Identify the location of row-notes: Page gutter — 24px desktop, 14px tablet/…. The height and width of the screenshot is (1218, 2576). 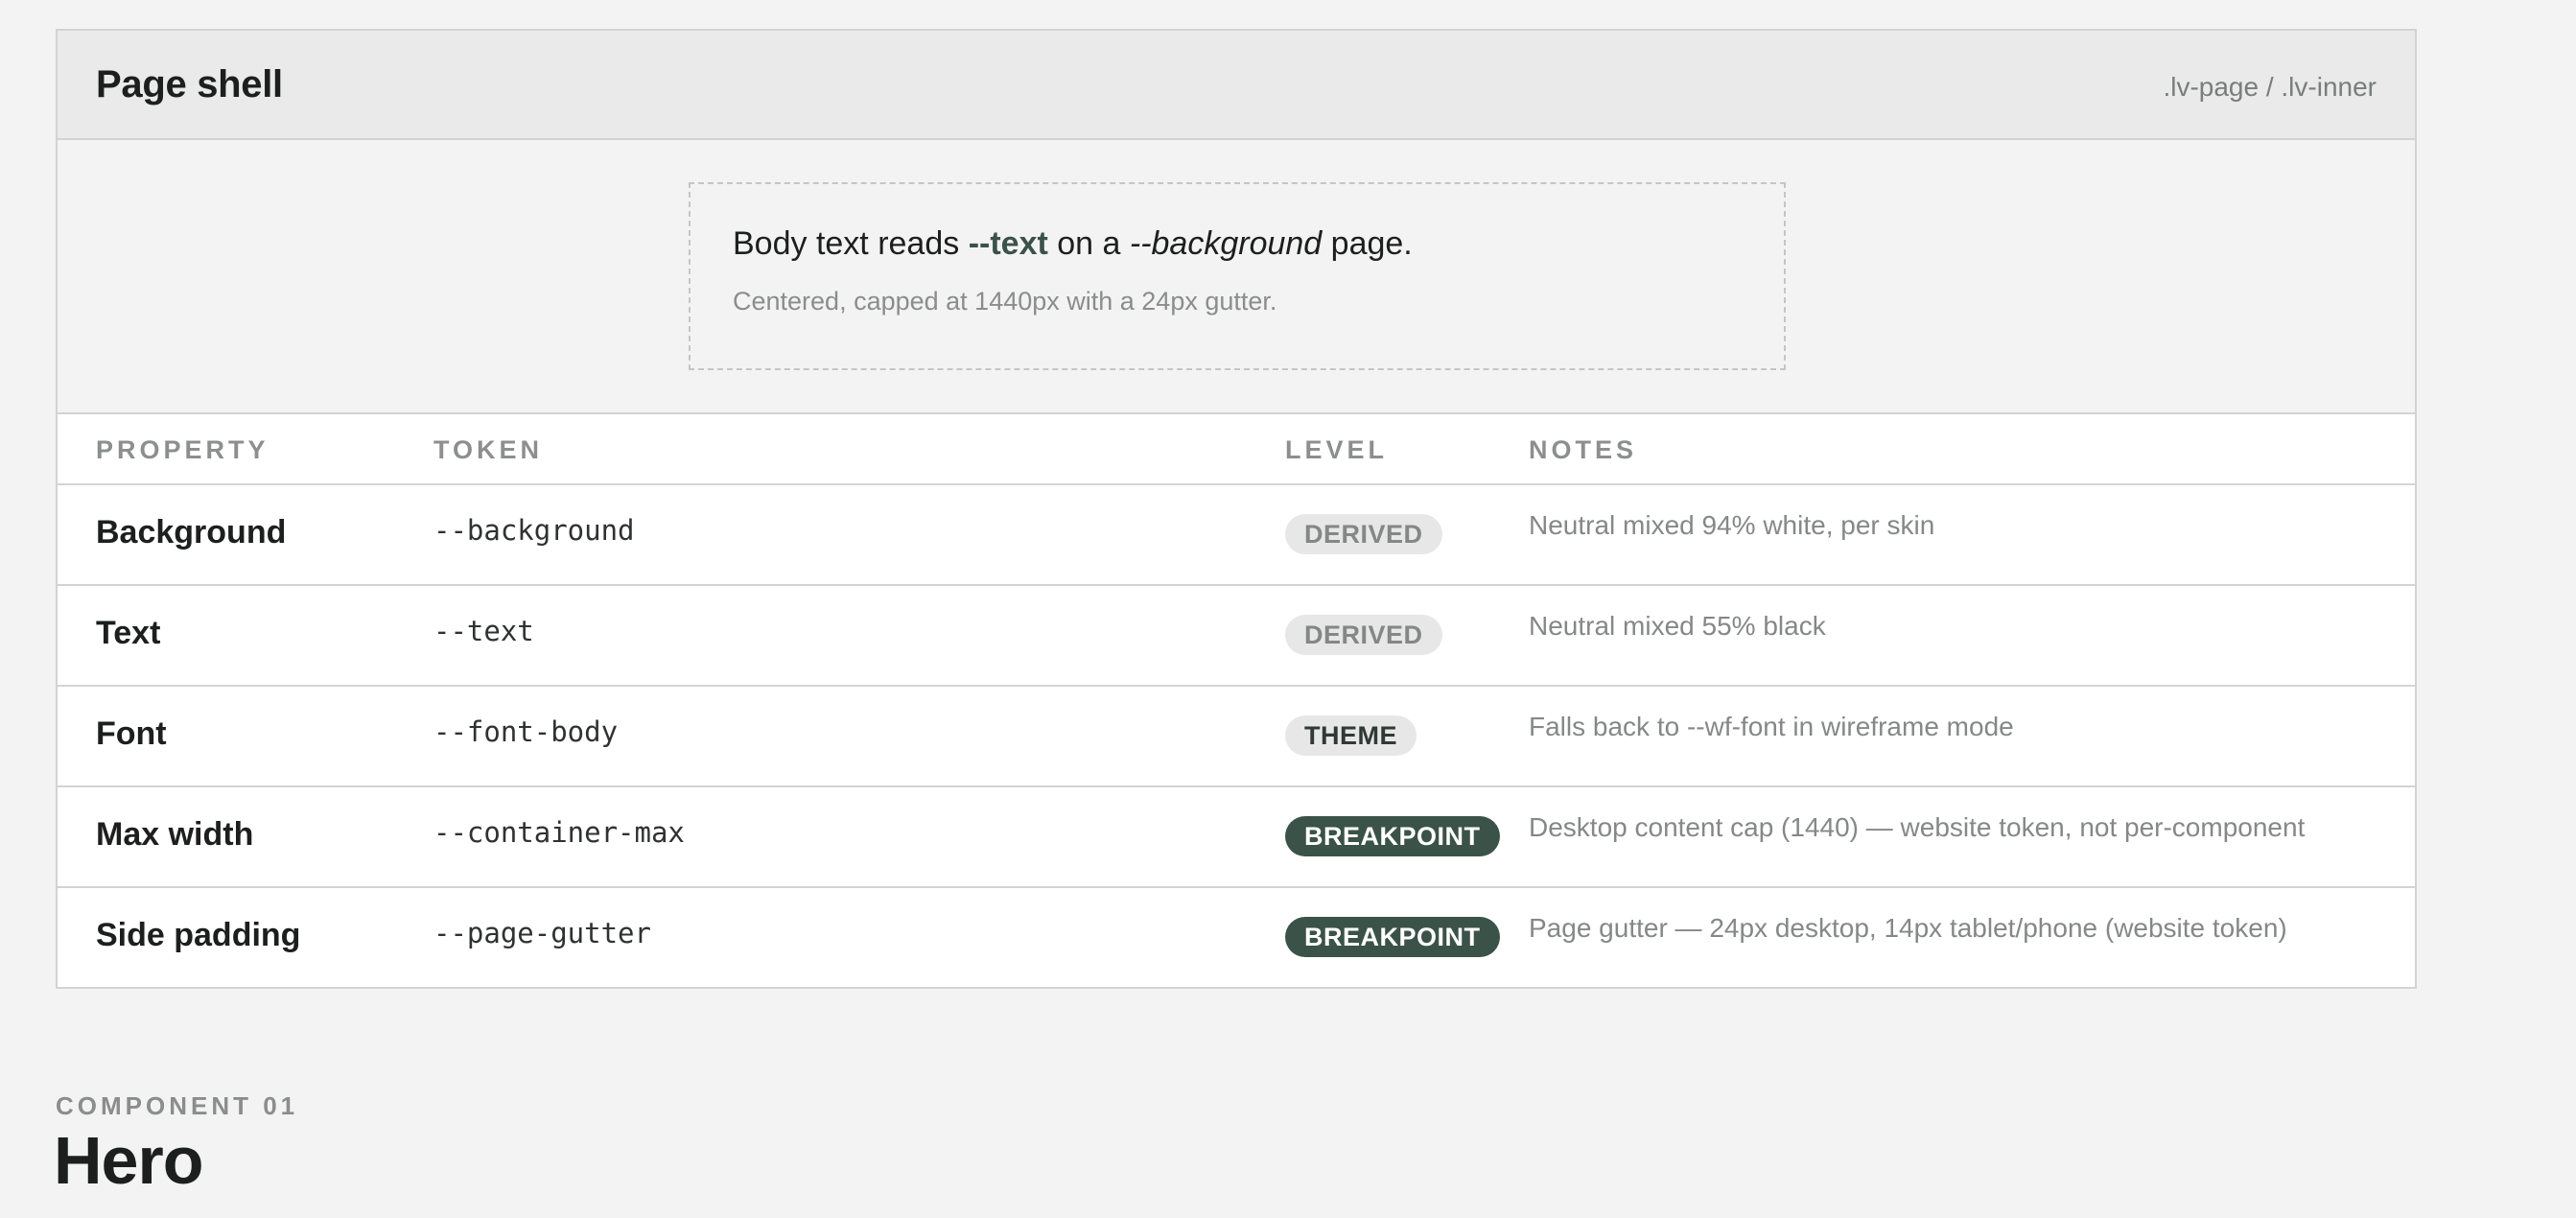
(1908, 928).